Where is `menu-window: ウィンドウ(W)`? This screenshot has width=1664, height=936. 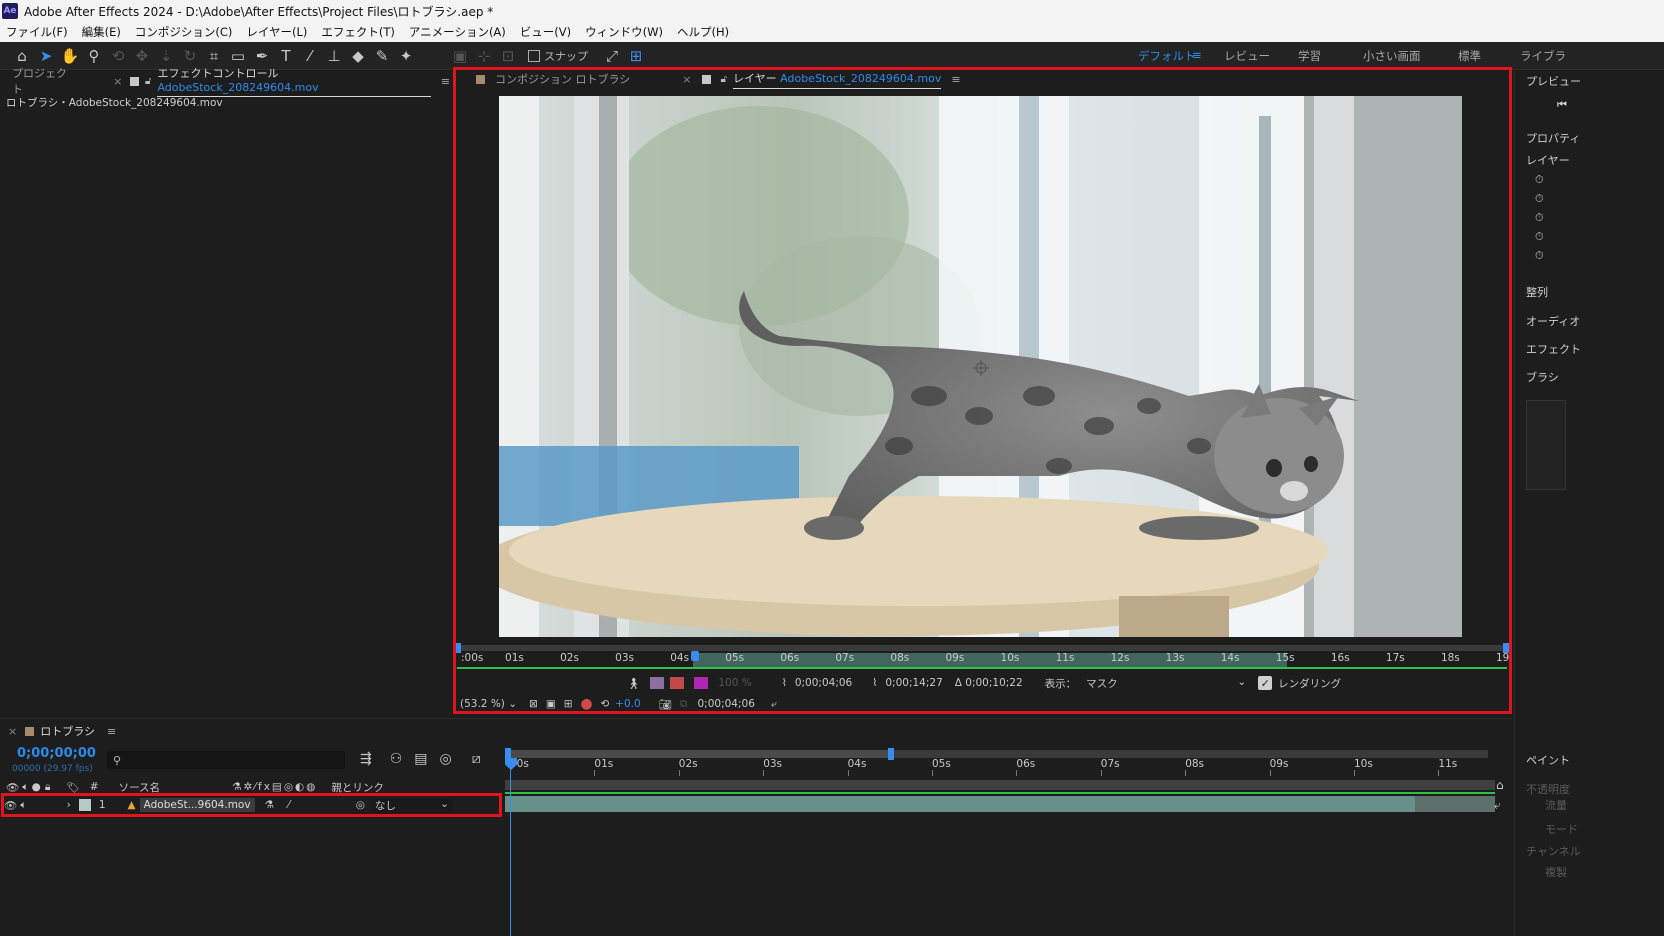
menu-window: ウィンドウ(W) is located at coordinates (624, 32).